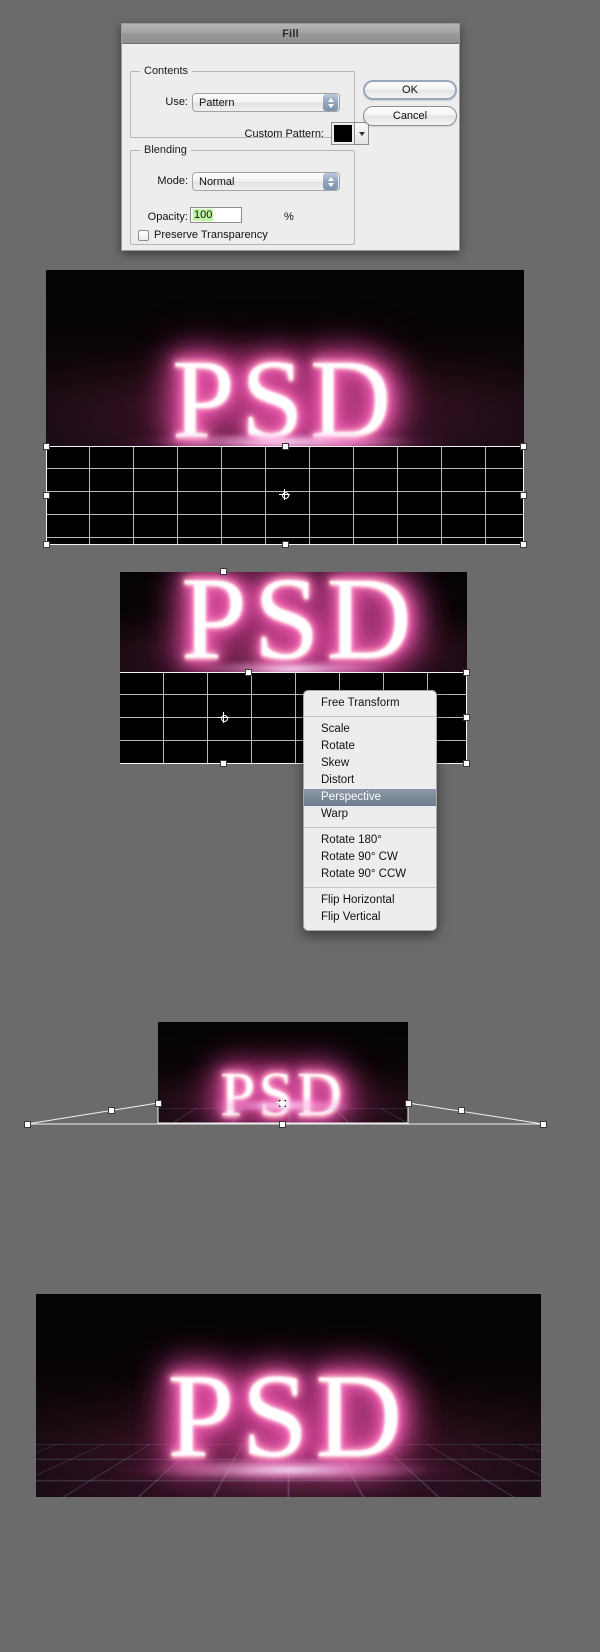 Image resolution: width=600 pixels, height=1652 pixels. Describe the element at coordinates (410, 116) in the screenshot. I see `cancel-button: Cancel` at that location.